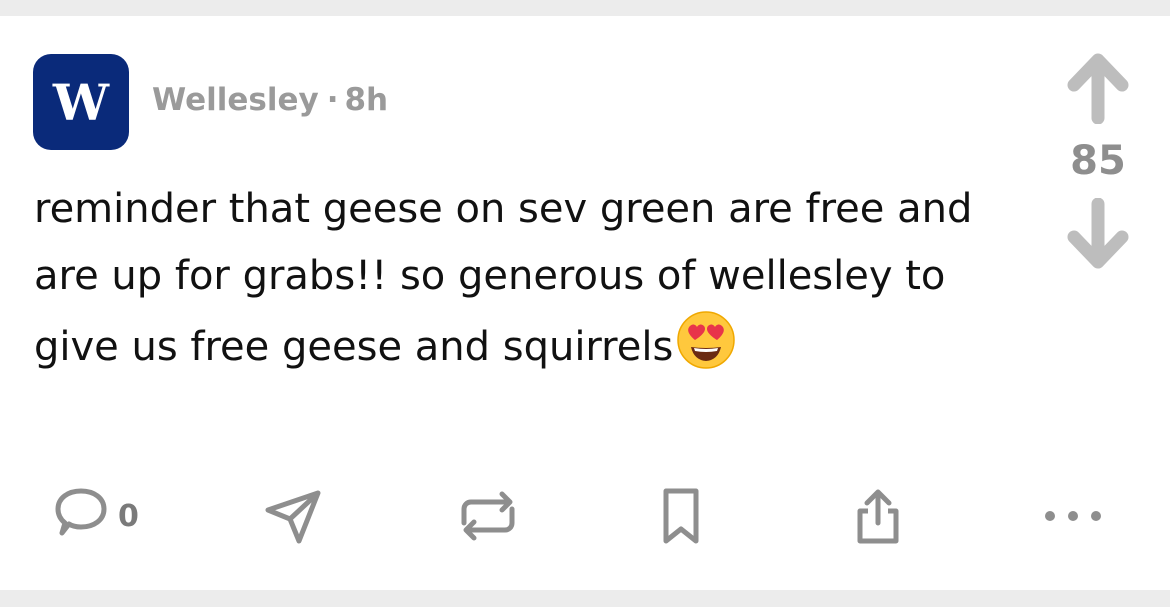  I want to click on share-send-icon, so click(293, 517).